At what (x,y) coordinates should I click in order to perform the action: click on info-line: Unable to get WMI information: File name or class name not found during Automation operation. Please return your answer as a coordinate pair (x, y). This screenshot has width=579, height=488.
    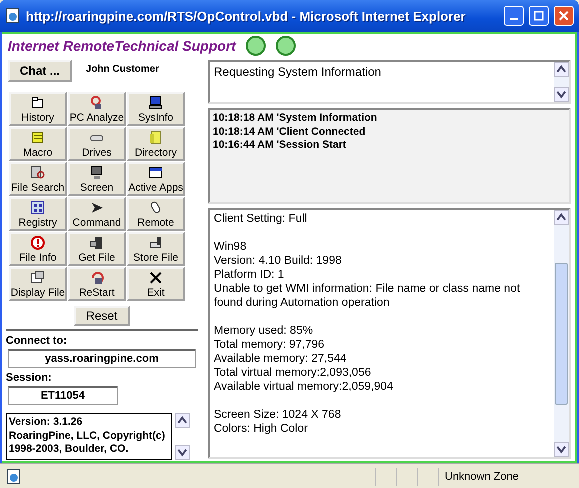
    Looking at the image, I should click on (368, 296).